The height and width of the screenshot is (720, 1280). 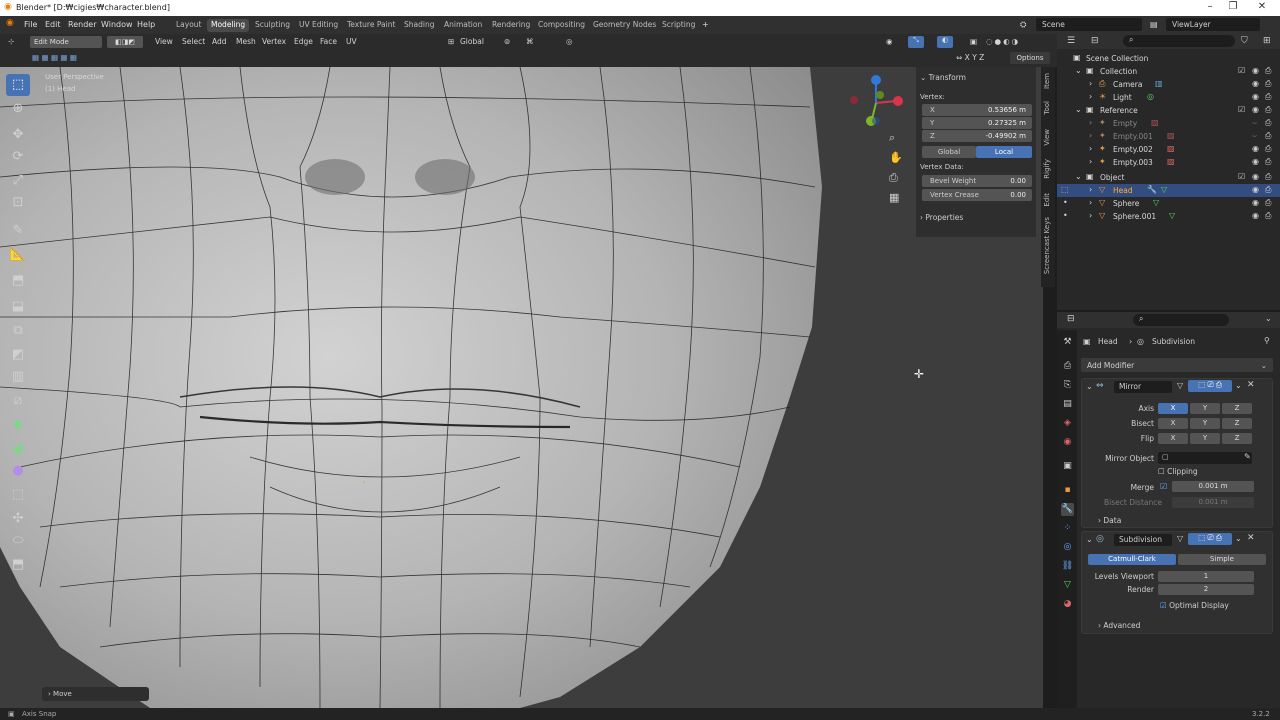 I want to click on tab-item: Item, so click(x=1047, y=81).